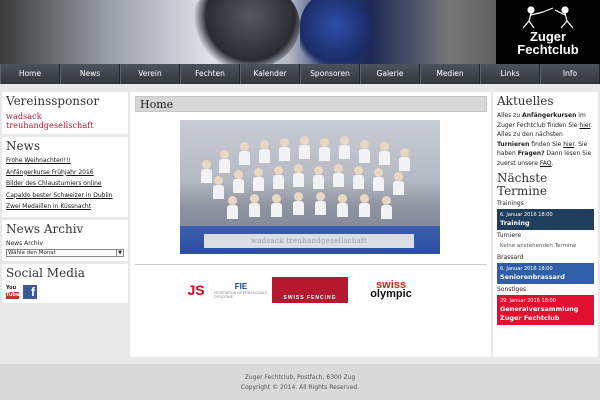 The width and height of the screenshot is (600, 400). I want to click on nav-verein: Verein, so click(150, 74).